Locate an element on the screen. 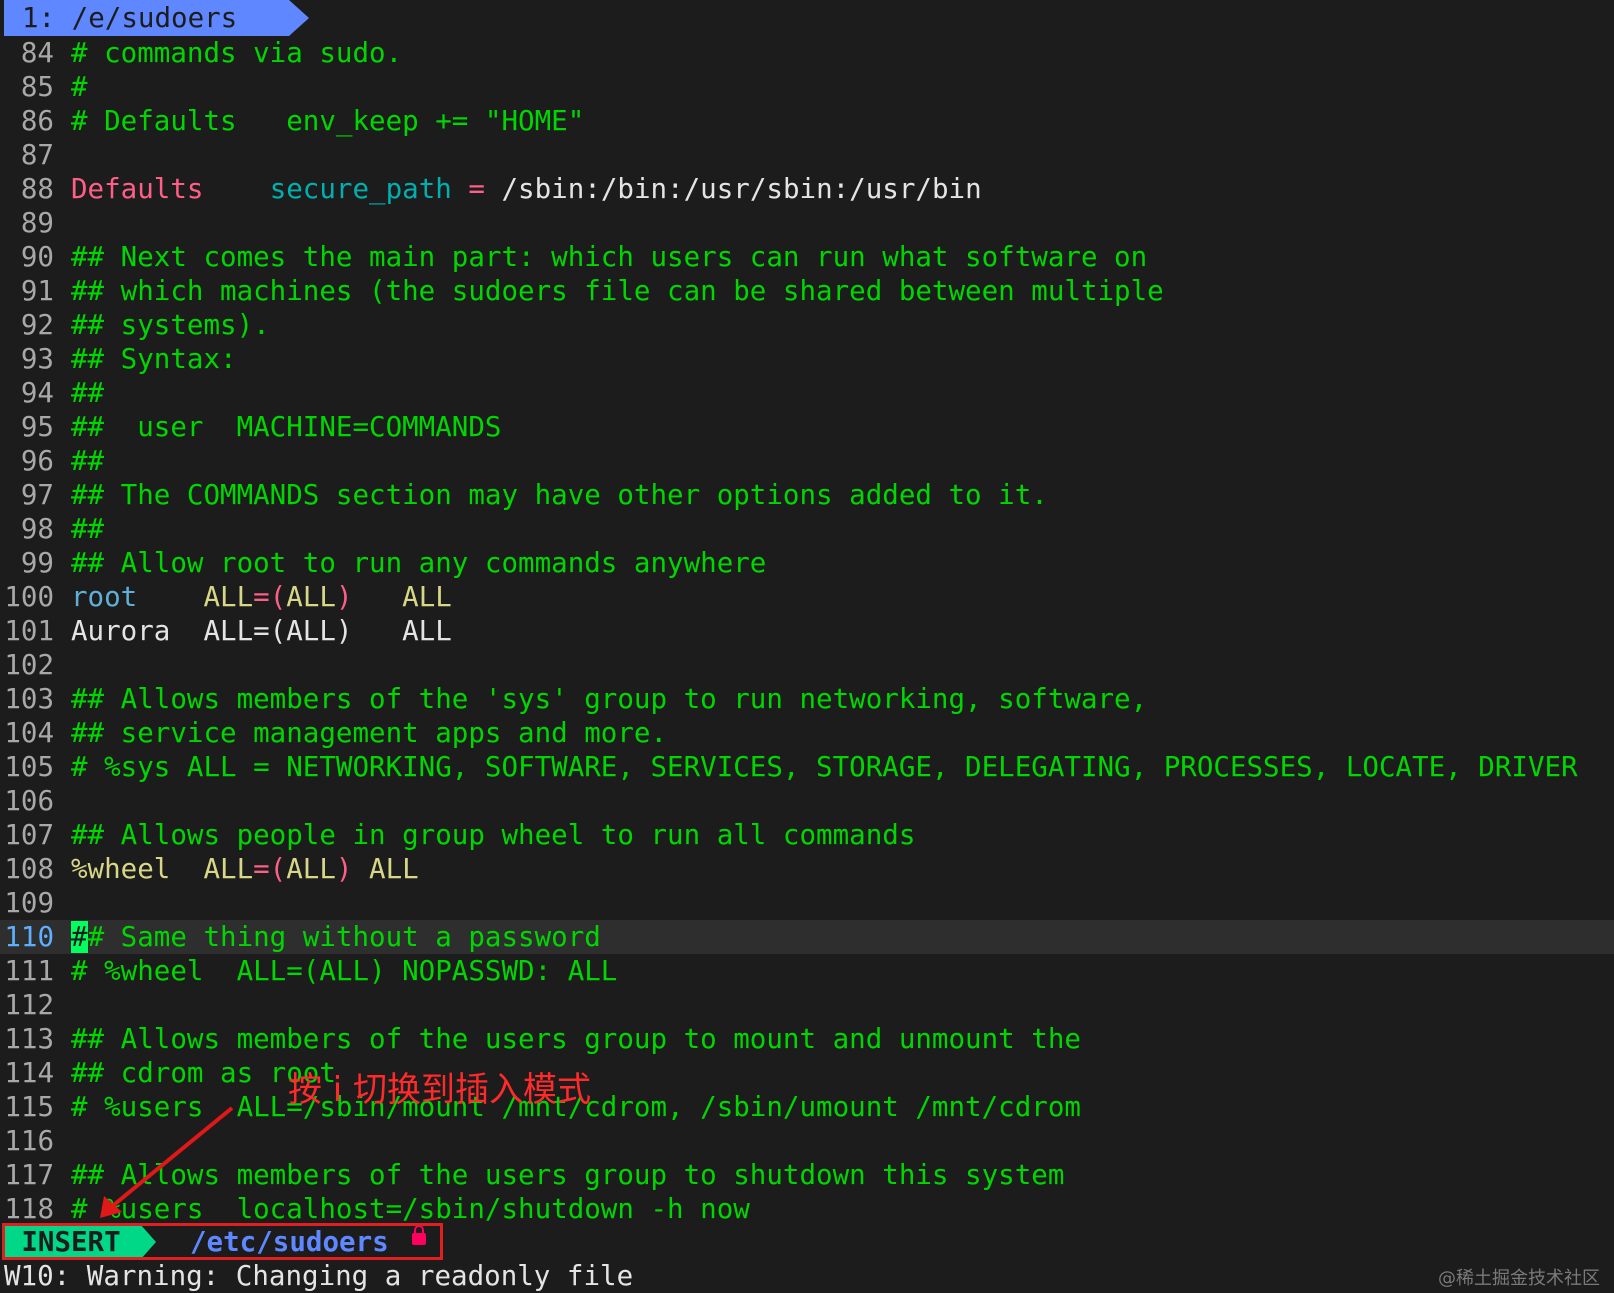  buffer-tab: 1: /e/sudoers is located at coordinates (146, 18).